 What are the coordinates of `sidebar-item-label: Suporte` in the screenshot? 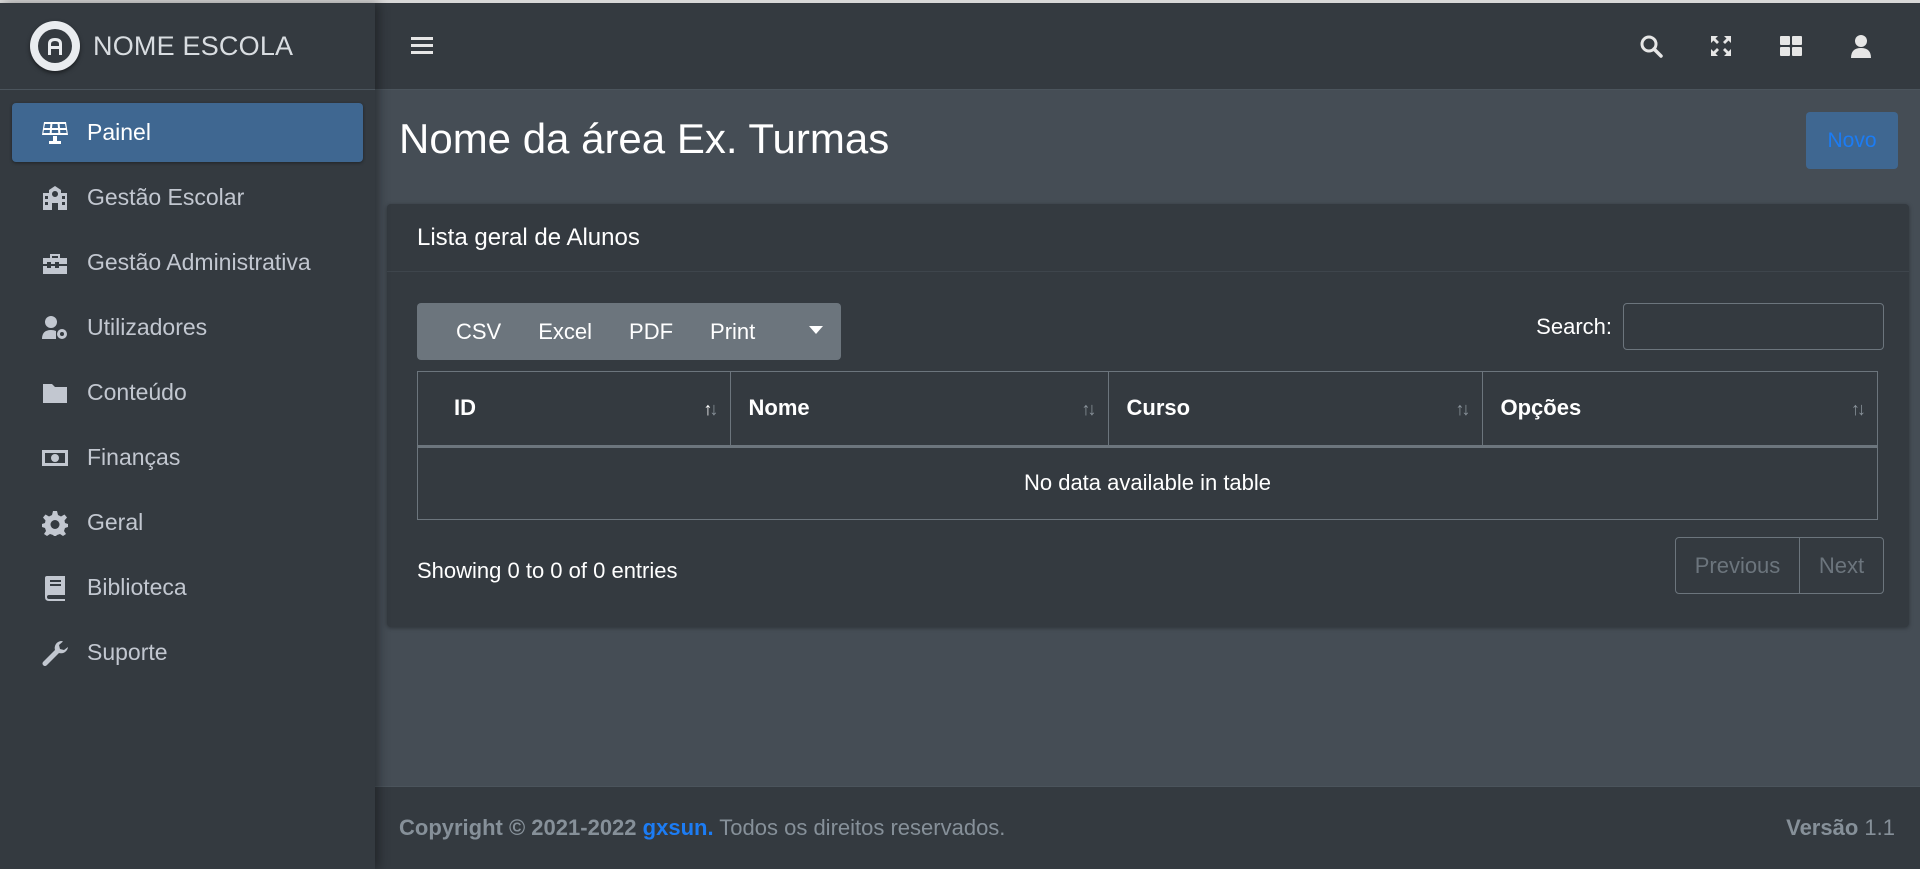 It's located at (127, 652).